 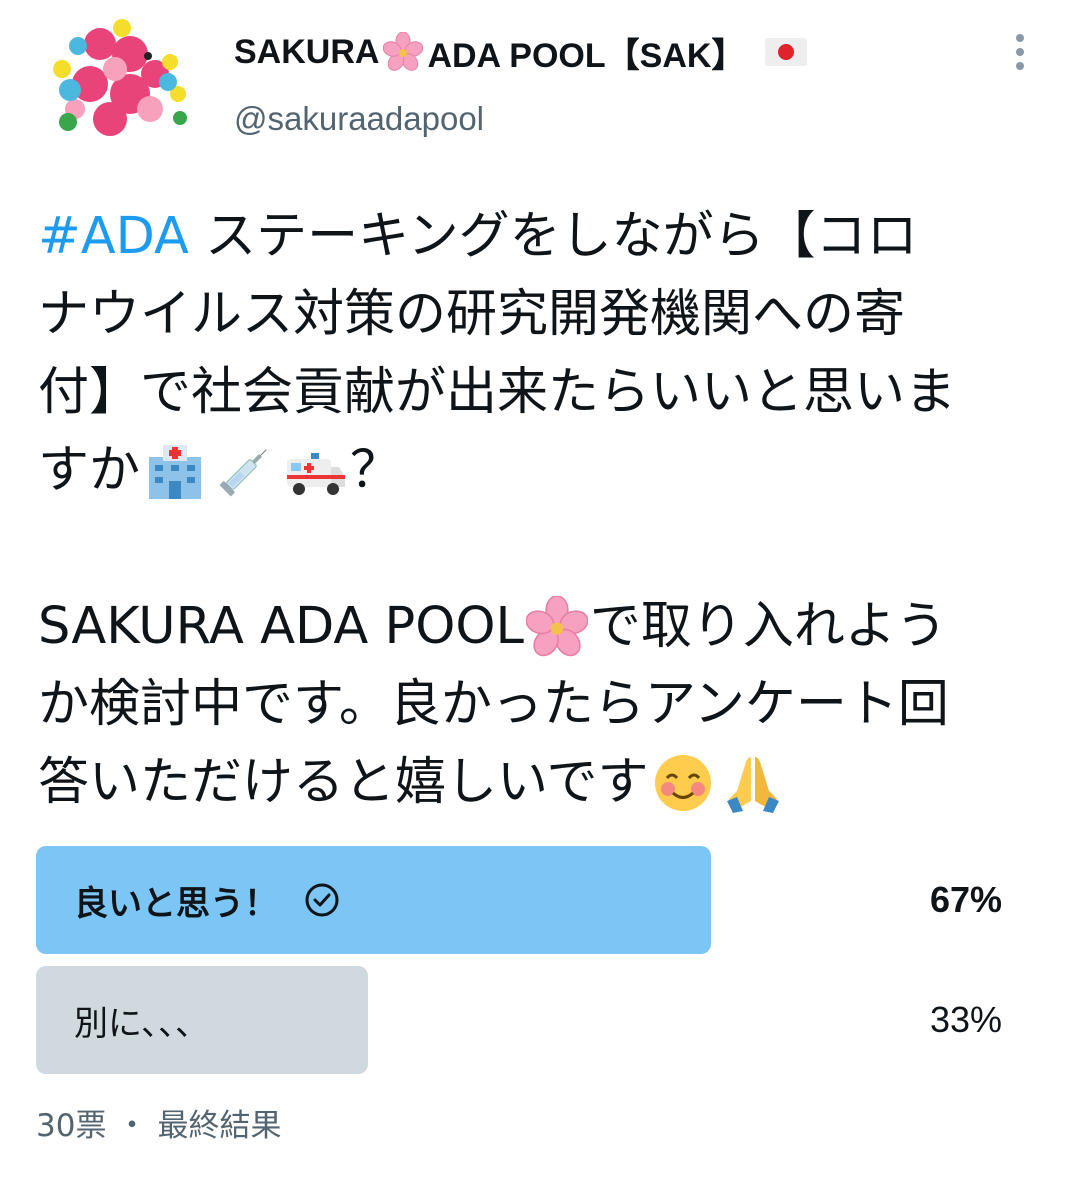 I want to click on syringe-icon, so click(x=243, y=473).